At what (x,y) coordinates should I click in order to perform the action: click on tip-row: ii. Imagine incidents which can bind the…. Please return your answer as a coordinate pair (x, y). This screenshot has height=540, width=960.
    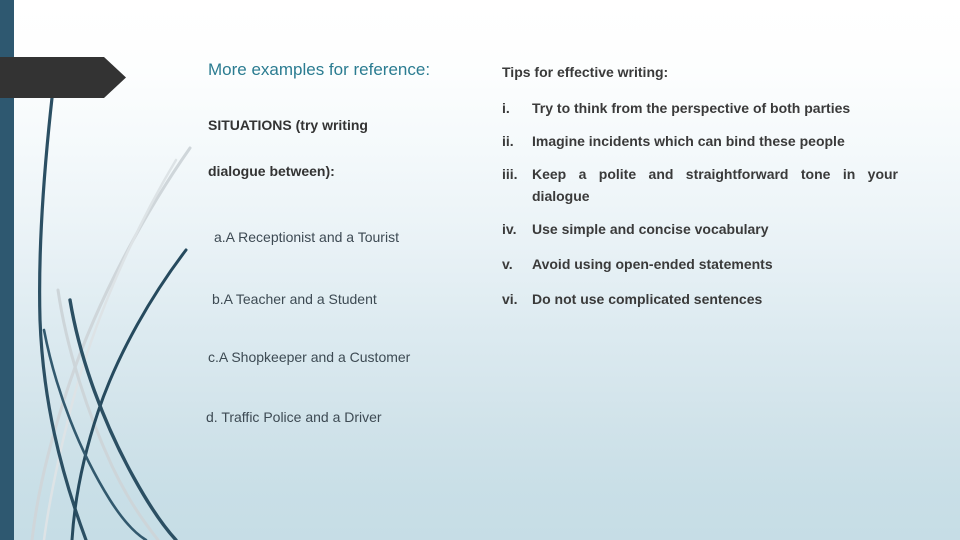
    Looking at the image, I should click on (700, 141).